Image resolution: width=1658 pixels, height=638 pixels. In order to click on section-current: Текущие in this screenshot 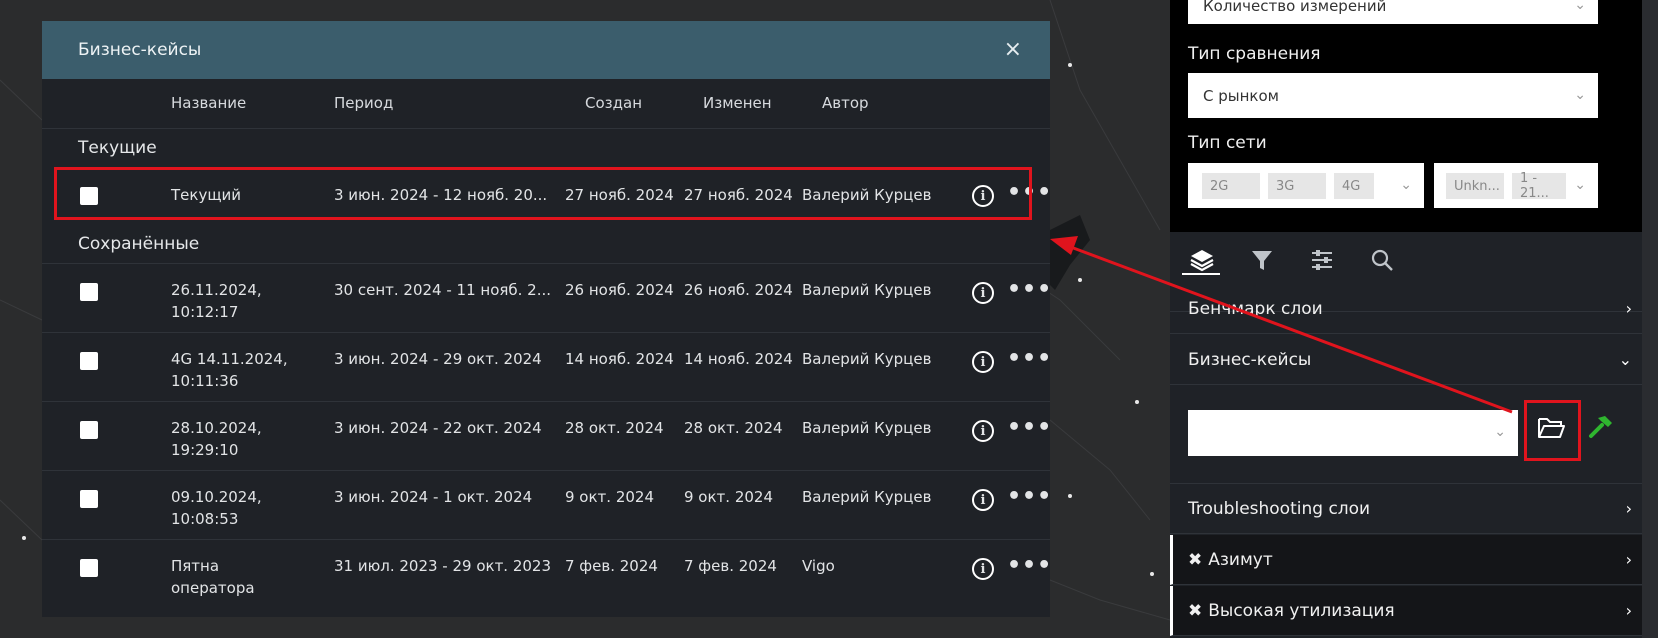, I will do `click(117, 148)`.